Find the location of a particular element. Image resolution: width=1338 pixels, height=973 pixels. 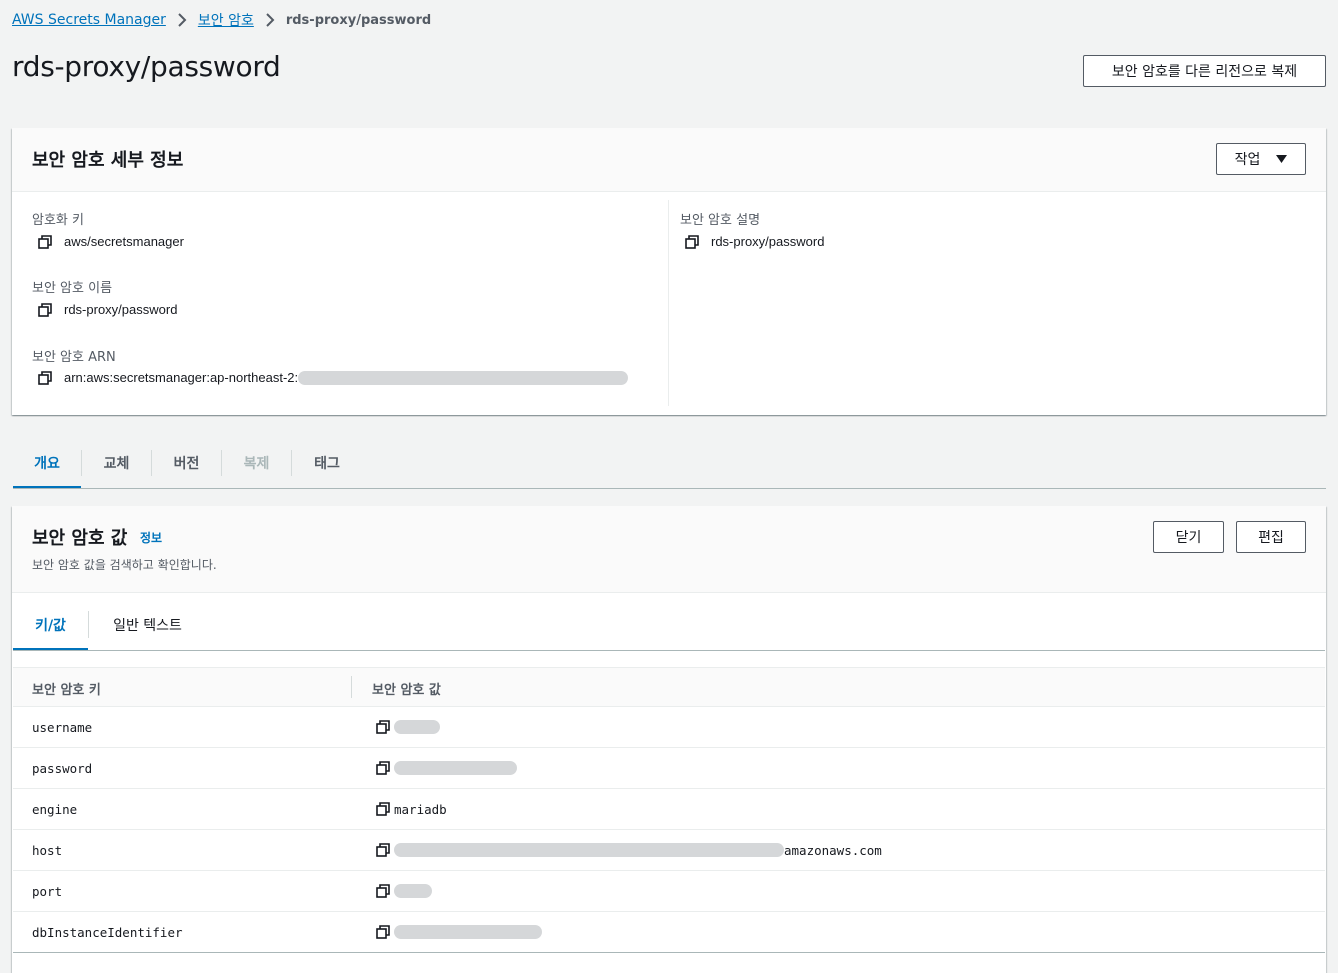

table-header: 보안 암호 키 보안 암호 값 is located at coordinates (669, 686).